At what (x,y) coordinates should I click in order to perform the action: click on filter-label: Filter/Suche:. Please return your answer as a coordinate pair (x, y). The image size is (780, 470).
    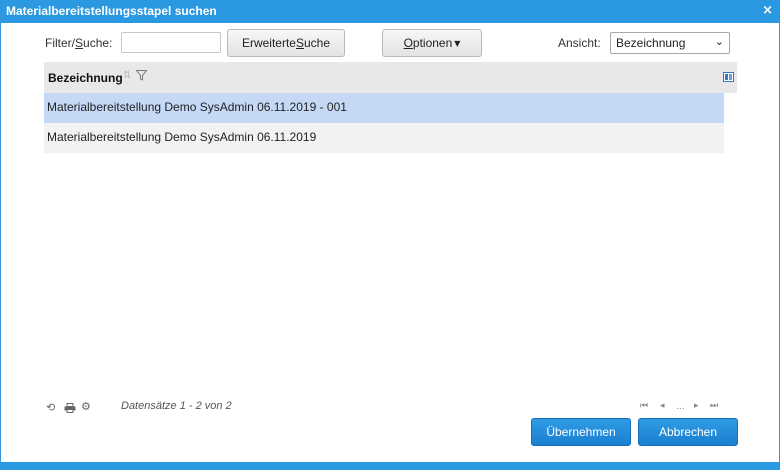
    Looking at the image, I should click on (78, 43).